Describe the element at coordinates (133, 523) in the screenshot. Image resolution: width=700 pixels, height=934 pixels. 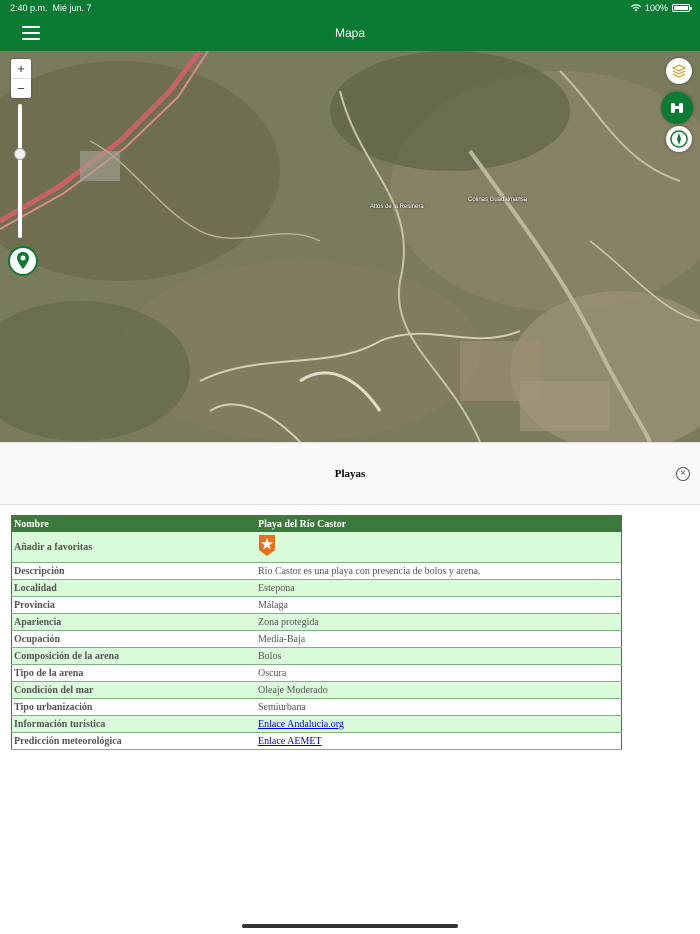
I see `header-name-label: Nombre` at that location.